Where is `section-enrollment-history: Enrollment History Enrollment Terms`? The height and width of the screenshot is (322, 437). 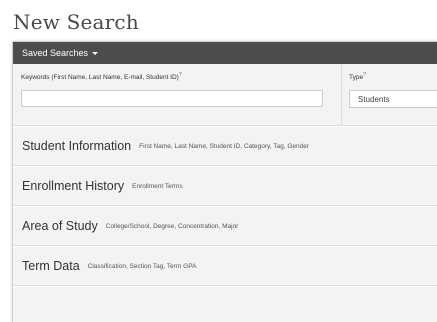 section-enrollment-history: Enrollment History Enrollment Terms is located at coordinates (225, 186).